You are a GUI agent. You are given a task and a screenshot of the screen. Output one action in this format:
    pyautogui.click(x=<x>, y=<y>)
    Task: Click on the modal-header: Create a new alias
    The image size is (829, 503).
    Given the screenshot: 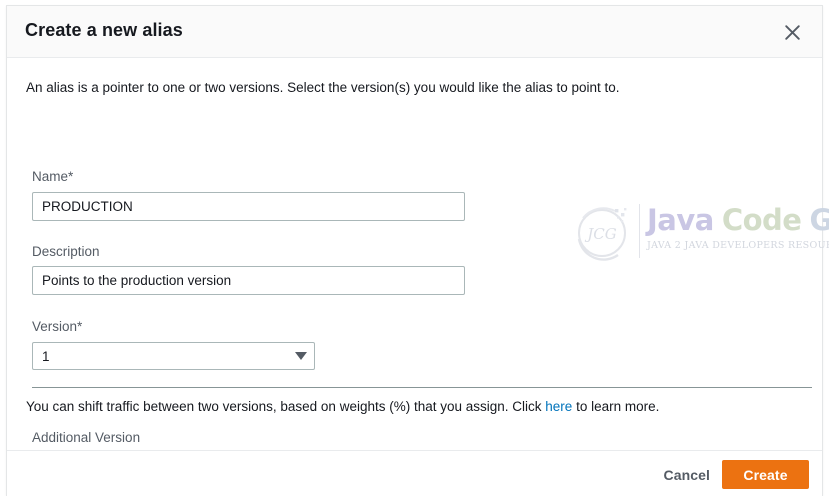 What is the action you would take?
    pyautogui.click(x=414, y=32)
    